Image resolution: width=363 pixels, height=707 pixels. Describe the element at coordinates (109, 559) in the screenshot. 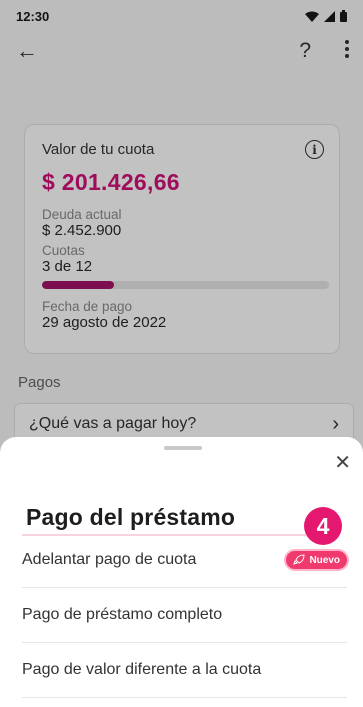

I see `option-label: Adelantar pago de cuota` at that location.